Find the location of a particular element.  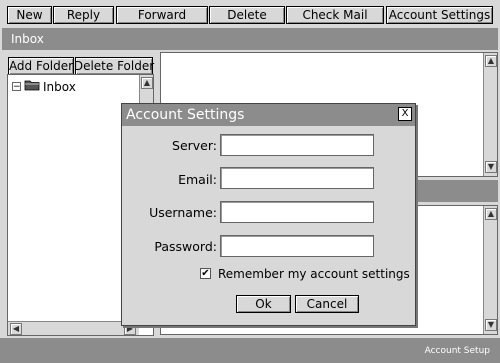

status-text: Account Setup is located at coordinates (457, 350).